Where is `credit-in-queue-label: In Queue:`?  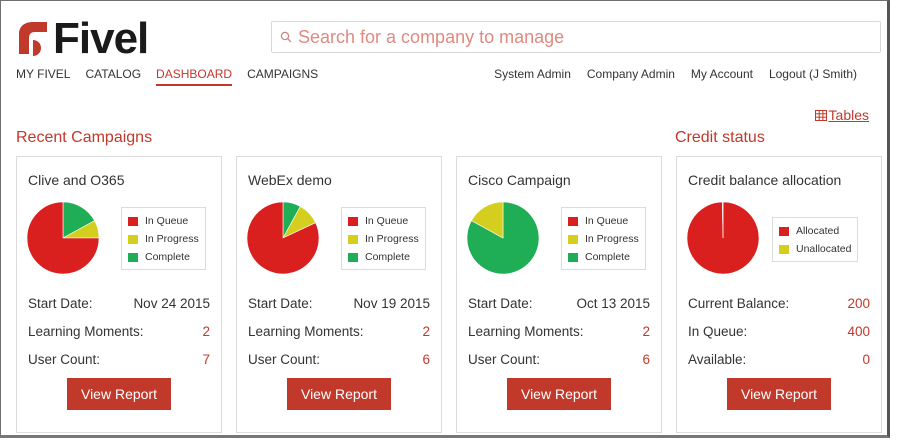
credit-in-queue-label: In Queue: is located at coordinates (718, 331).